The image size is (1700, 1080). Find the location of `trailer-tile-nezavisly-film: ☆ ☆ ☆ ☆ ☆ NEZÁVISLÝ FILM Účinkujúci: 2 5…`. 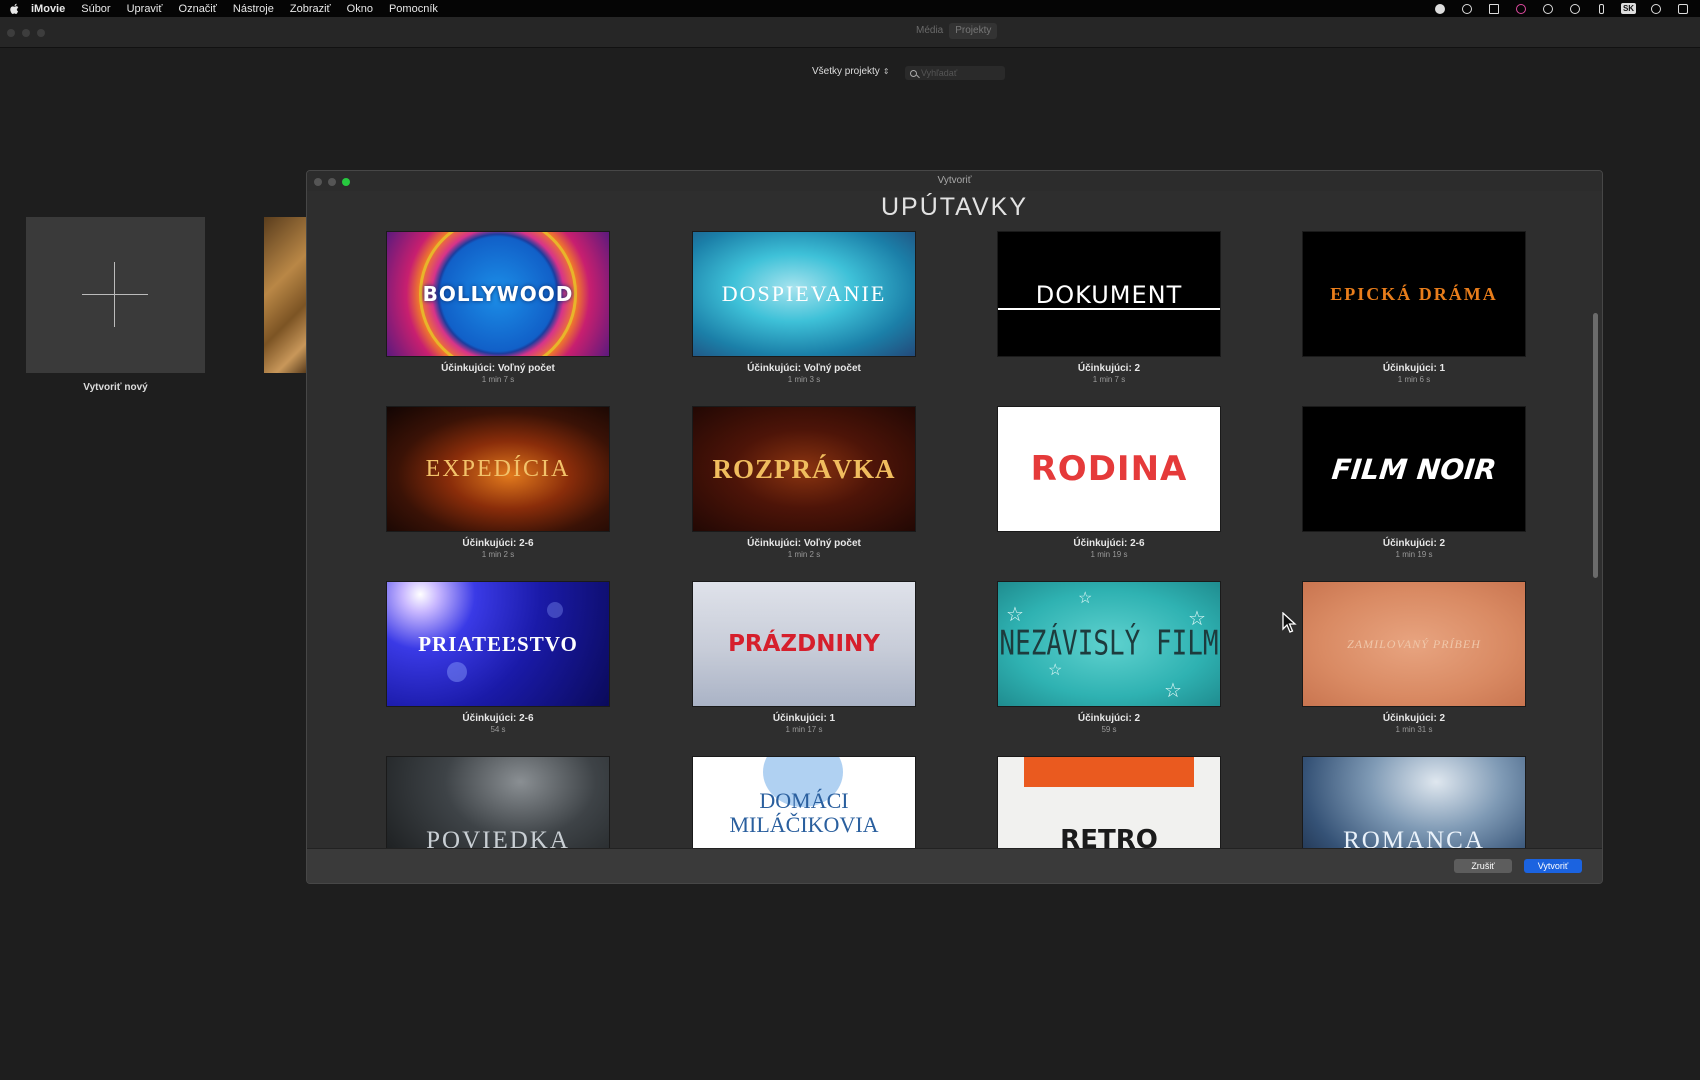

trailer-tile-nezavisly-film: ☆ ☆ ☆ ☆ ☆ NEZÁVISLÝ FILM Účinkujúci: 2 5… is located at coordinates (1109, 657).